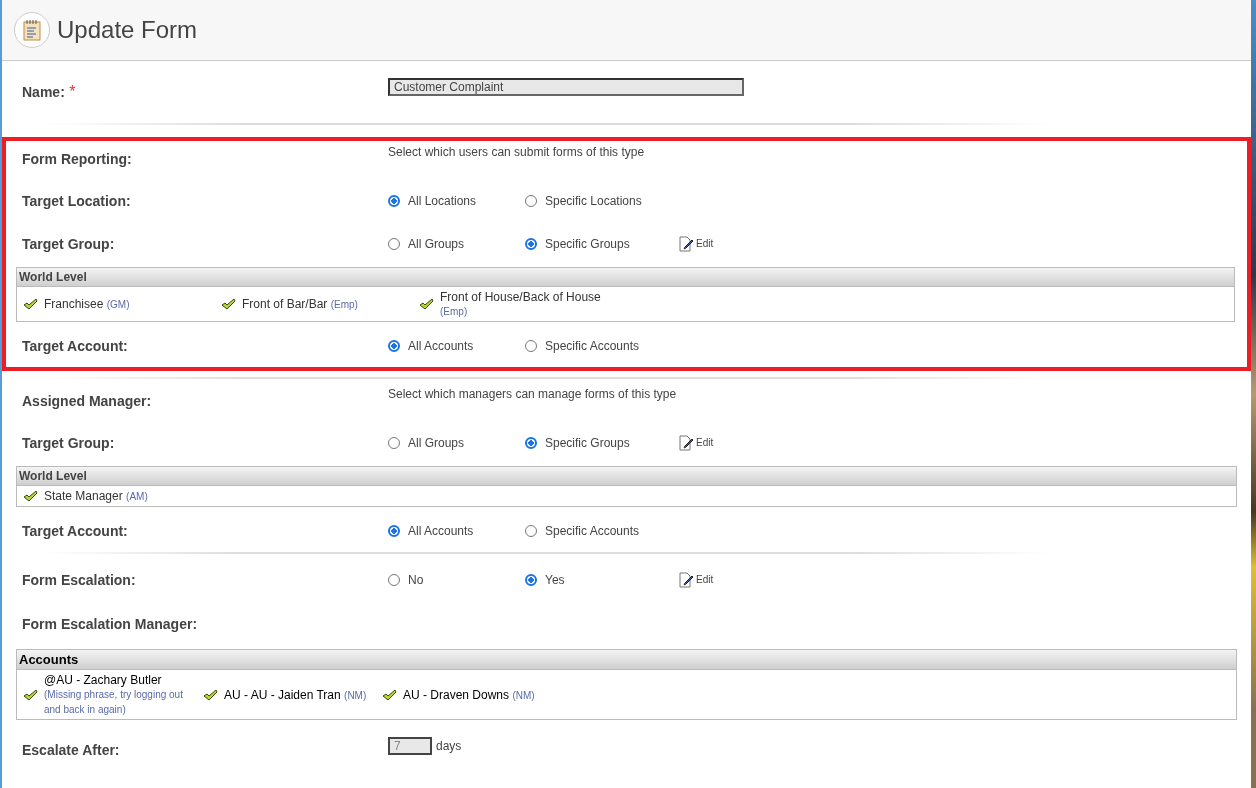 The width and height of the screenshot is (1256, 788). I want to click on radio-option: All Locations, so click(456, 200).